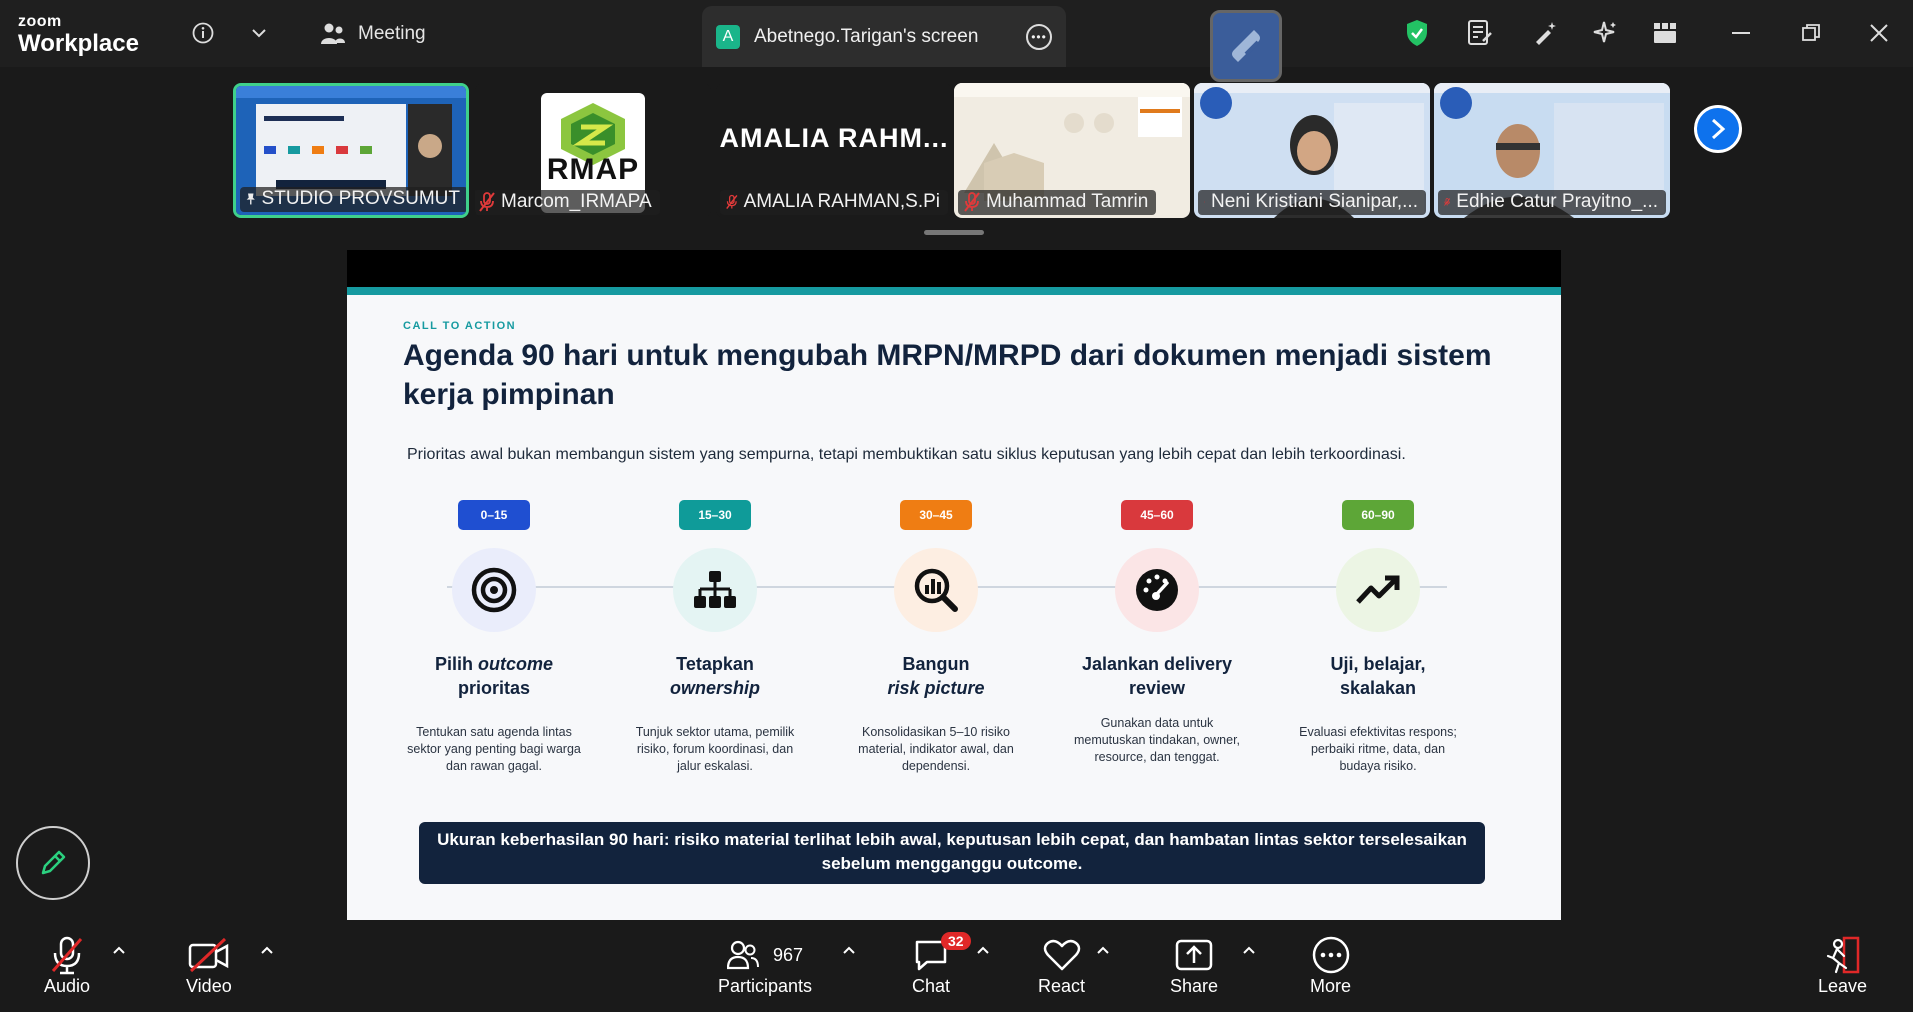 Image resolution: width=1913 pixels, height=1012 pixels. I want to click on video-options-caret, so click(267, 951).